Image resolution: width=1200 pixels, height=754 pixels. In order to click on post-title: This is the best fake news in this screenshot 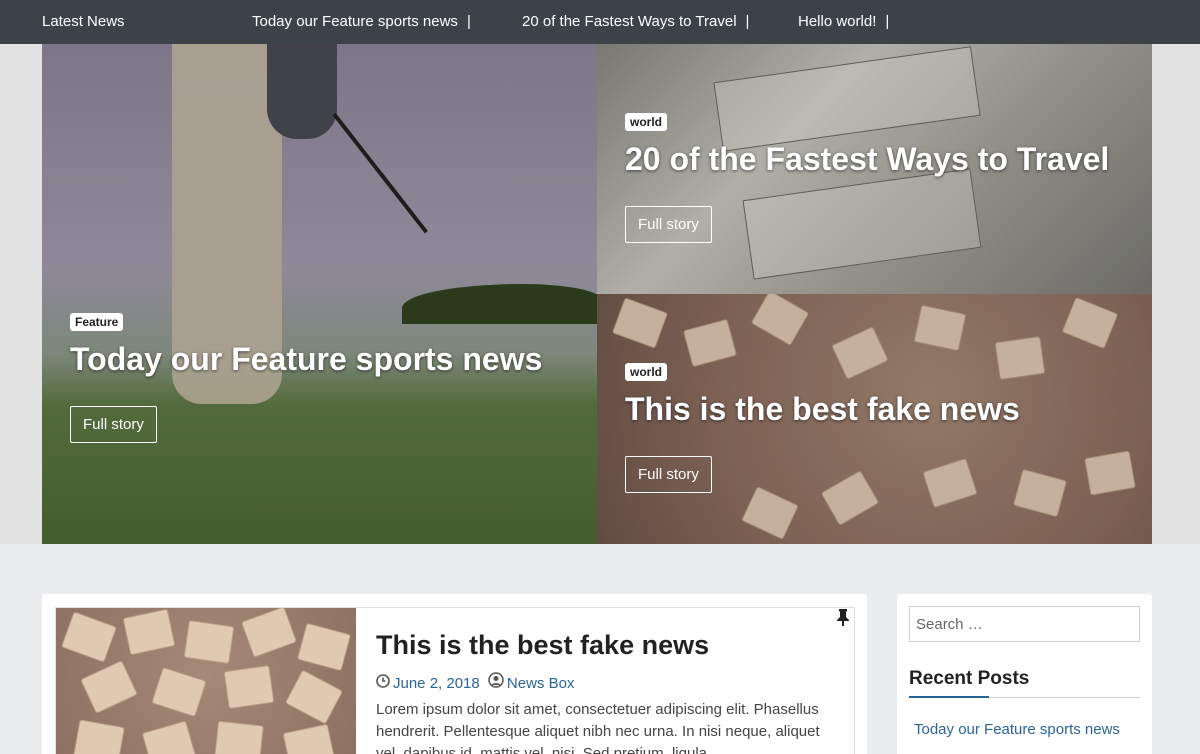, I will do `click(542, 645)`.